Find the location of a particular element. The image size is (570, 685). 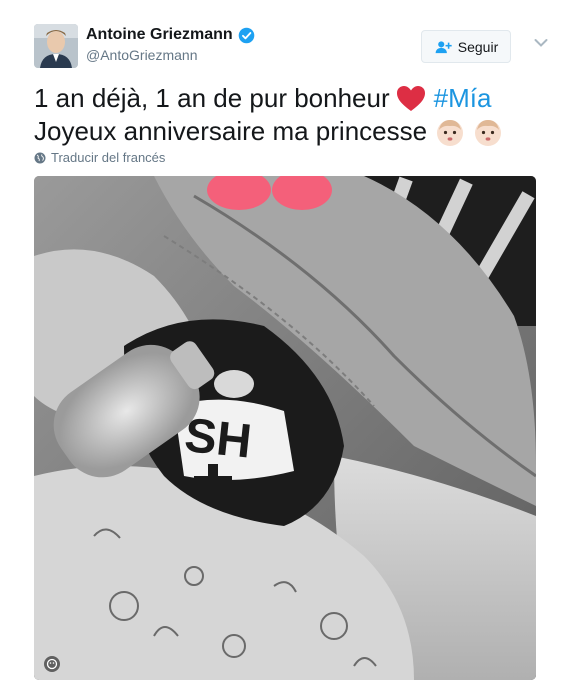

verified-badge-icon is located at coordinates (246, 35).